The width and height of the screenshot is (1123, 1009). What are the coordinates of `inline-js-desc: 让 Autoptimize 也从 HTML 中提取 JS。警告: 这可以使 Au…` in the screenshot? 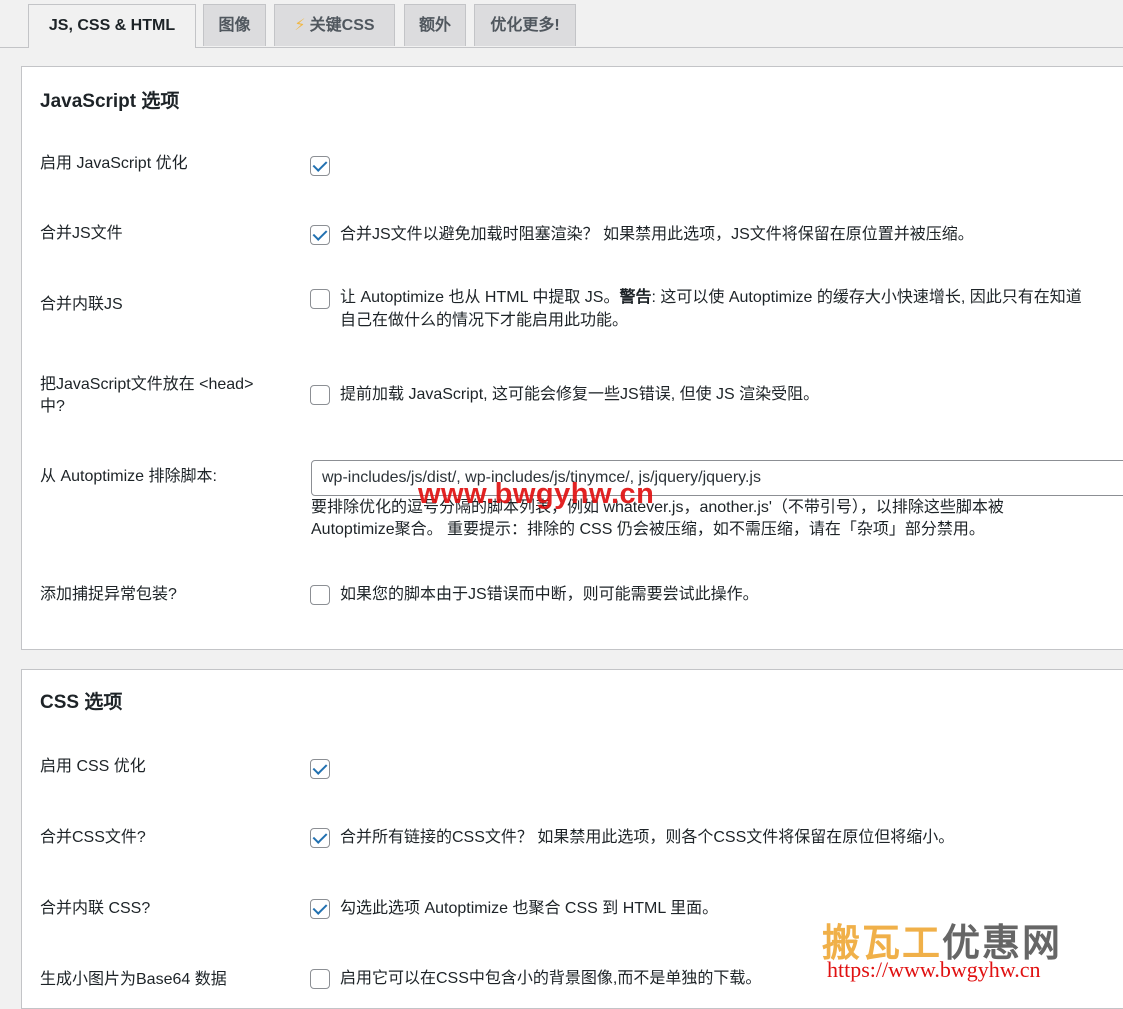 It's located at (711, 298).